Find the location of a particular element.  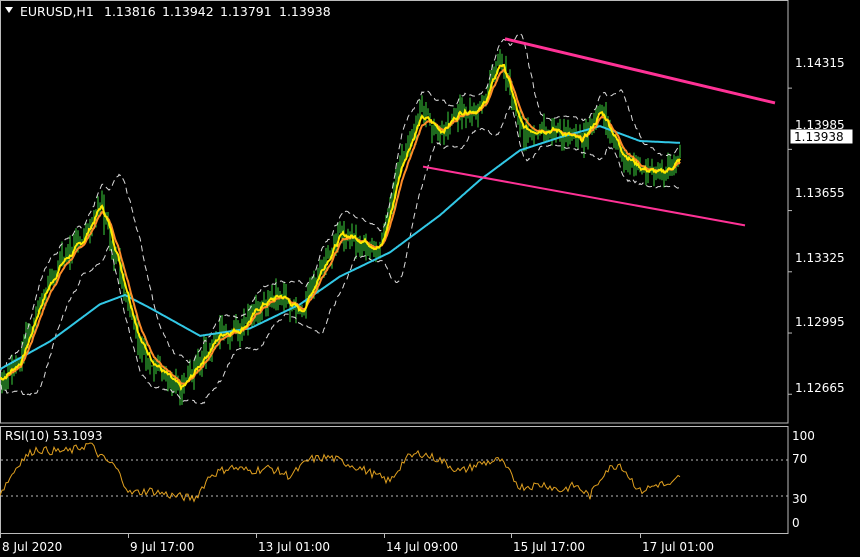

price-tick: 1.12995 is located at coordinates (820, 322).